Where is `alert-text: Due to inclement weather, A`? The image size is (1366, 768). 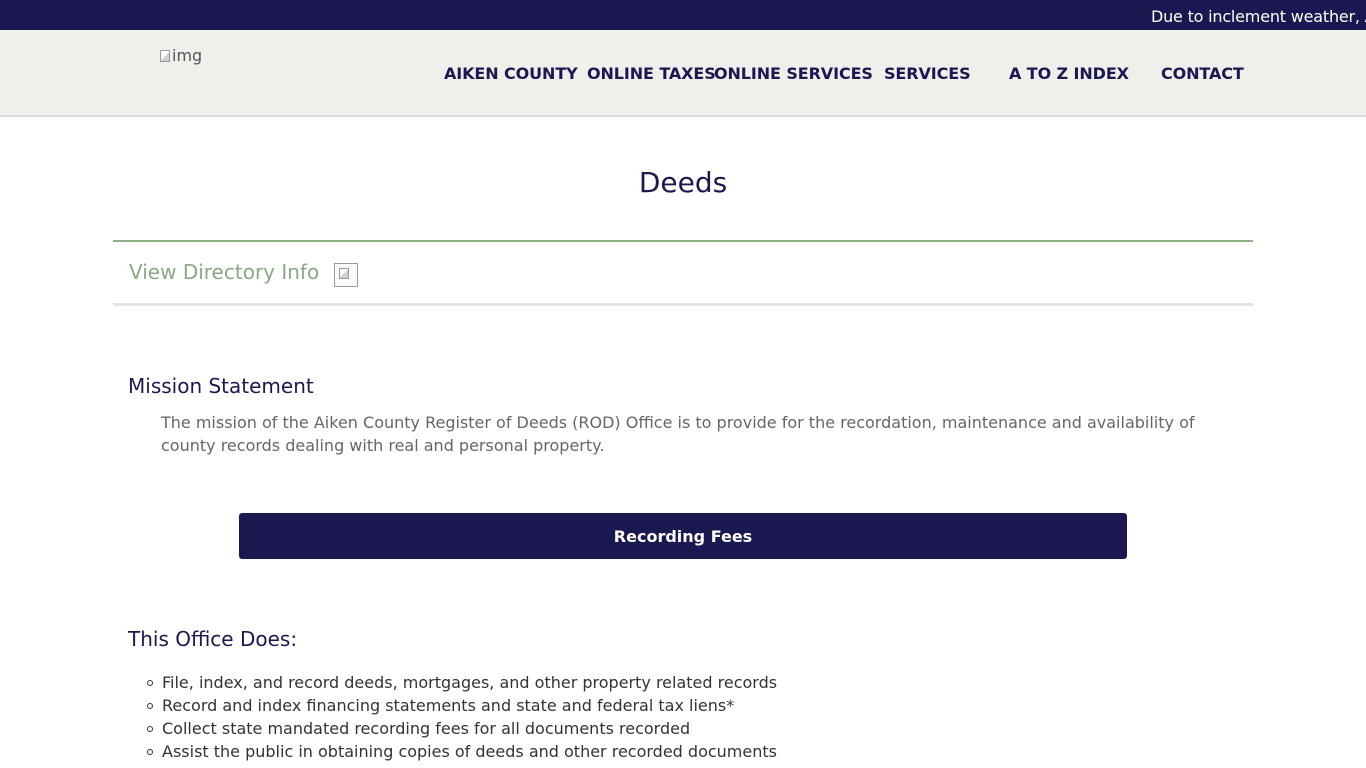
alert-text: Due to inclement weather, A is located at coordinates (1258, 16).